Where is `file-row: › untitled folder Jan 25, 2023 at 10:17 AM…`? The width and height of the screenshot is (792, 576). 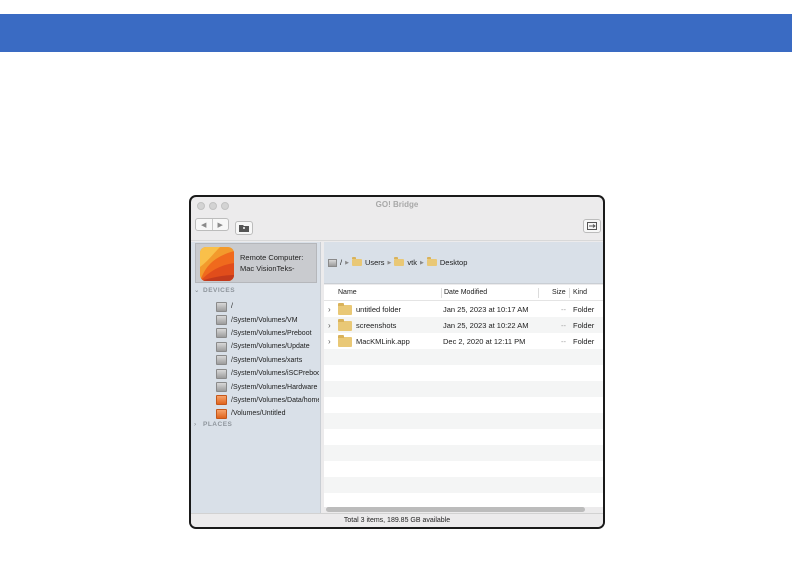
file-row: › untitled folder Jan 25, 2023 at 10:17 AM… is located at coordinates (463, 309).